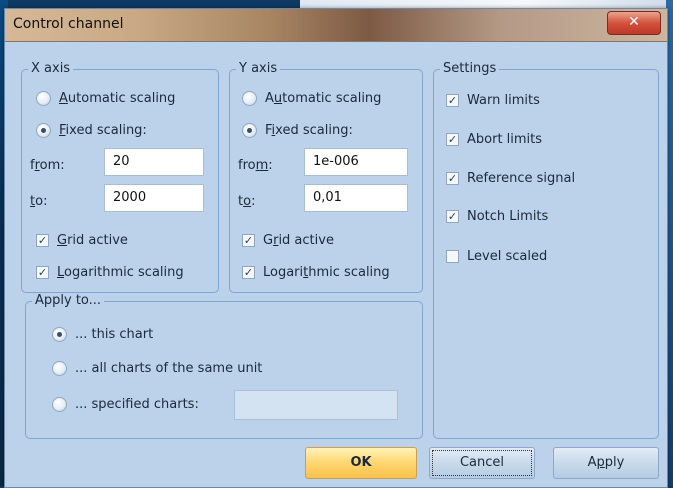 This screenshot has width=673, height=488. Describe the element at coordinates (316, 405) in the screenshot. I see `specified-charts-input` at that location.